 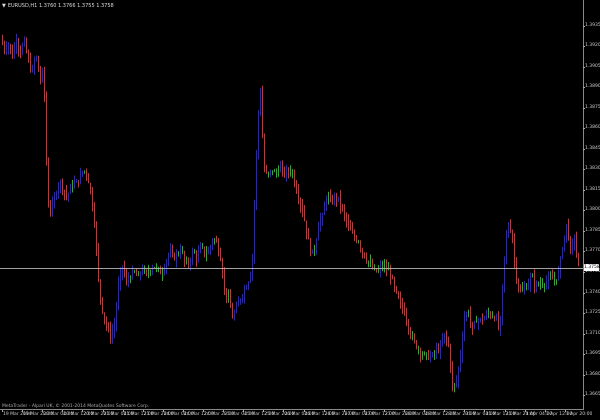 I want to click on price-label: 1.3695, so click(x=592, y=354).